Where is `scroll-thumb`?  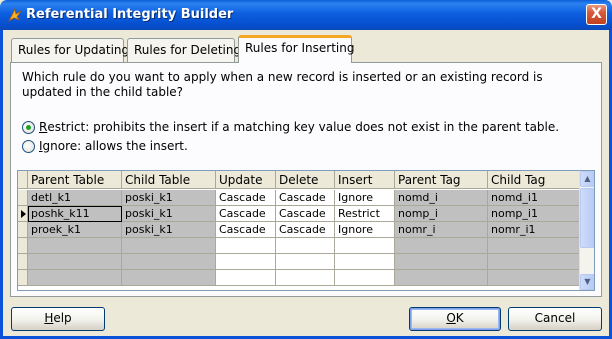
scroll-thumb is located at coordinates (587, 218).